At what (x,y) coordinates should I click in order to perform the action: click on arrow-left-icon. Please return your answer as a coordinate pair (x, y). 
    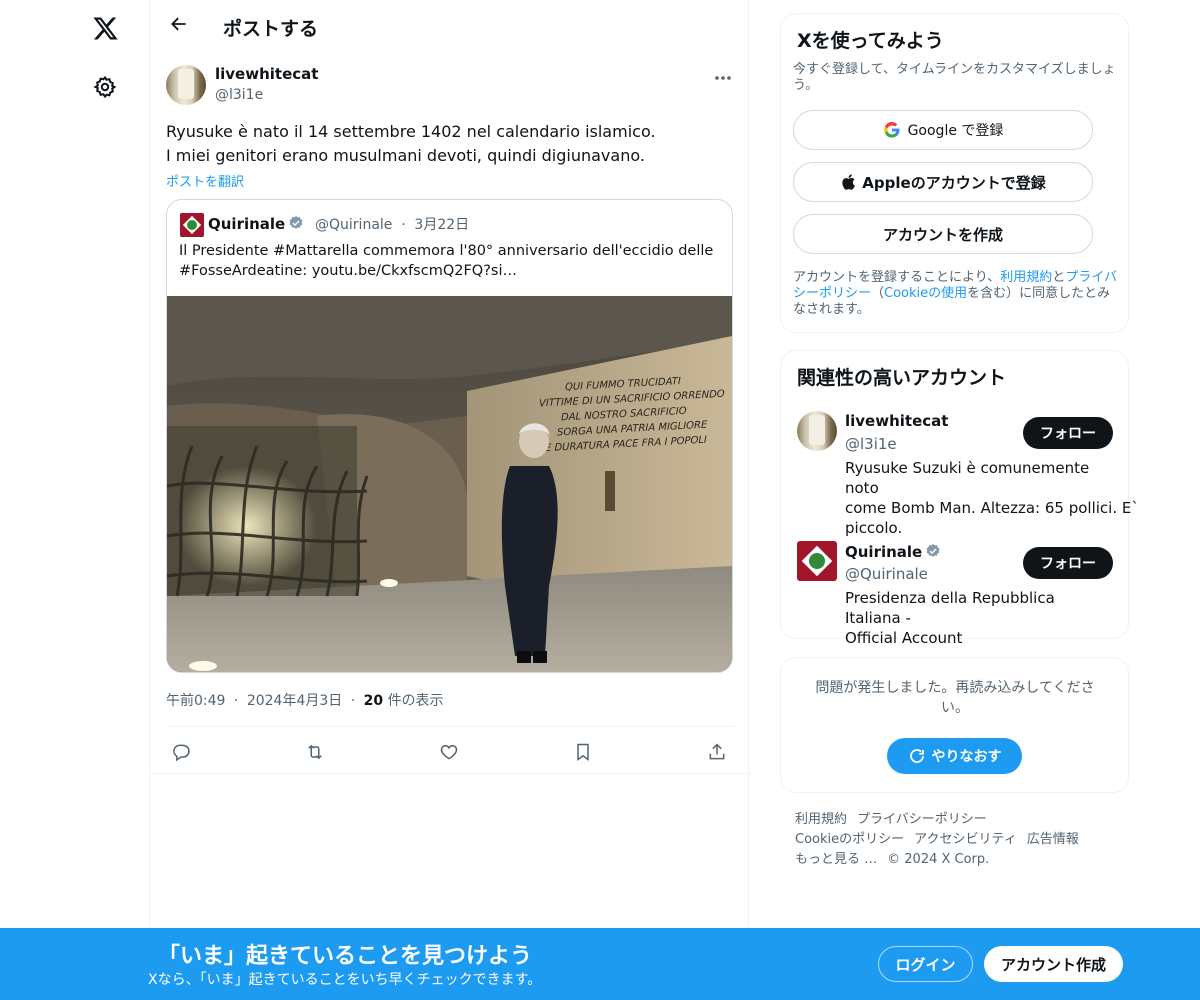
    Looking at the image, I should click on (179, 26).